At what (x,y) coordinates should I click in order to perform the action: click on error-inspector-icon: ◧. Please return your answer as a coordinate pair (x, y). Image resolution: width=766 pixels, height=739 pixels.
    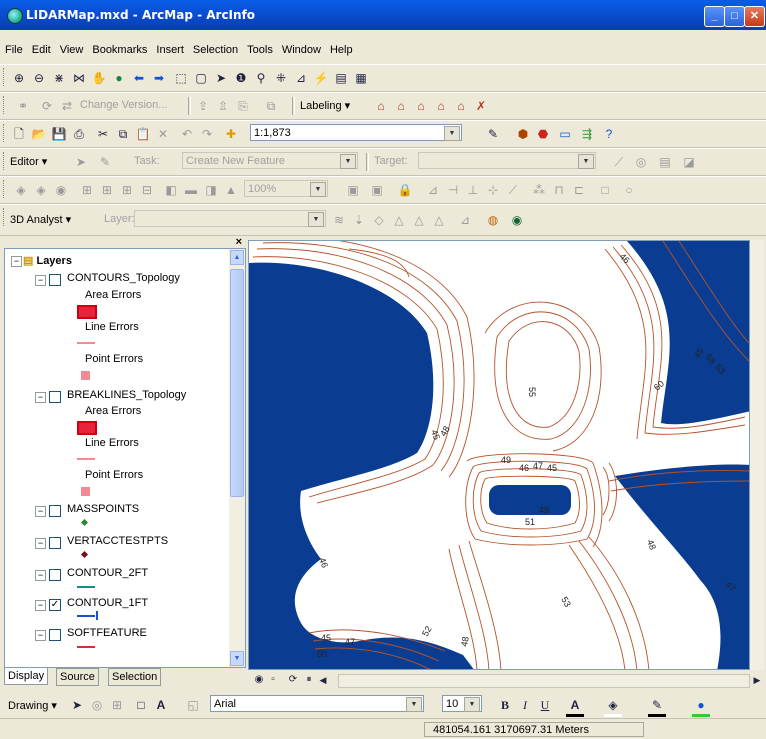
    Looking at the image, I should click on (171, 190).